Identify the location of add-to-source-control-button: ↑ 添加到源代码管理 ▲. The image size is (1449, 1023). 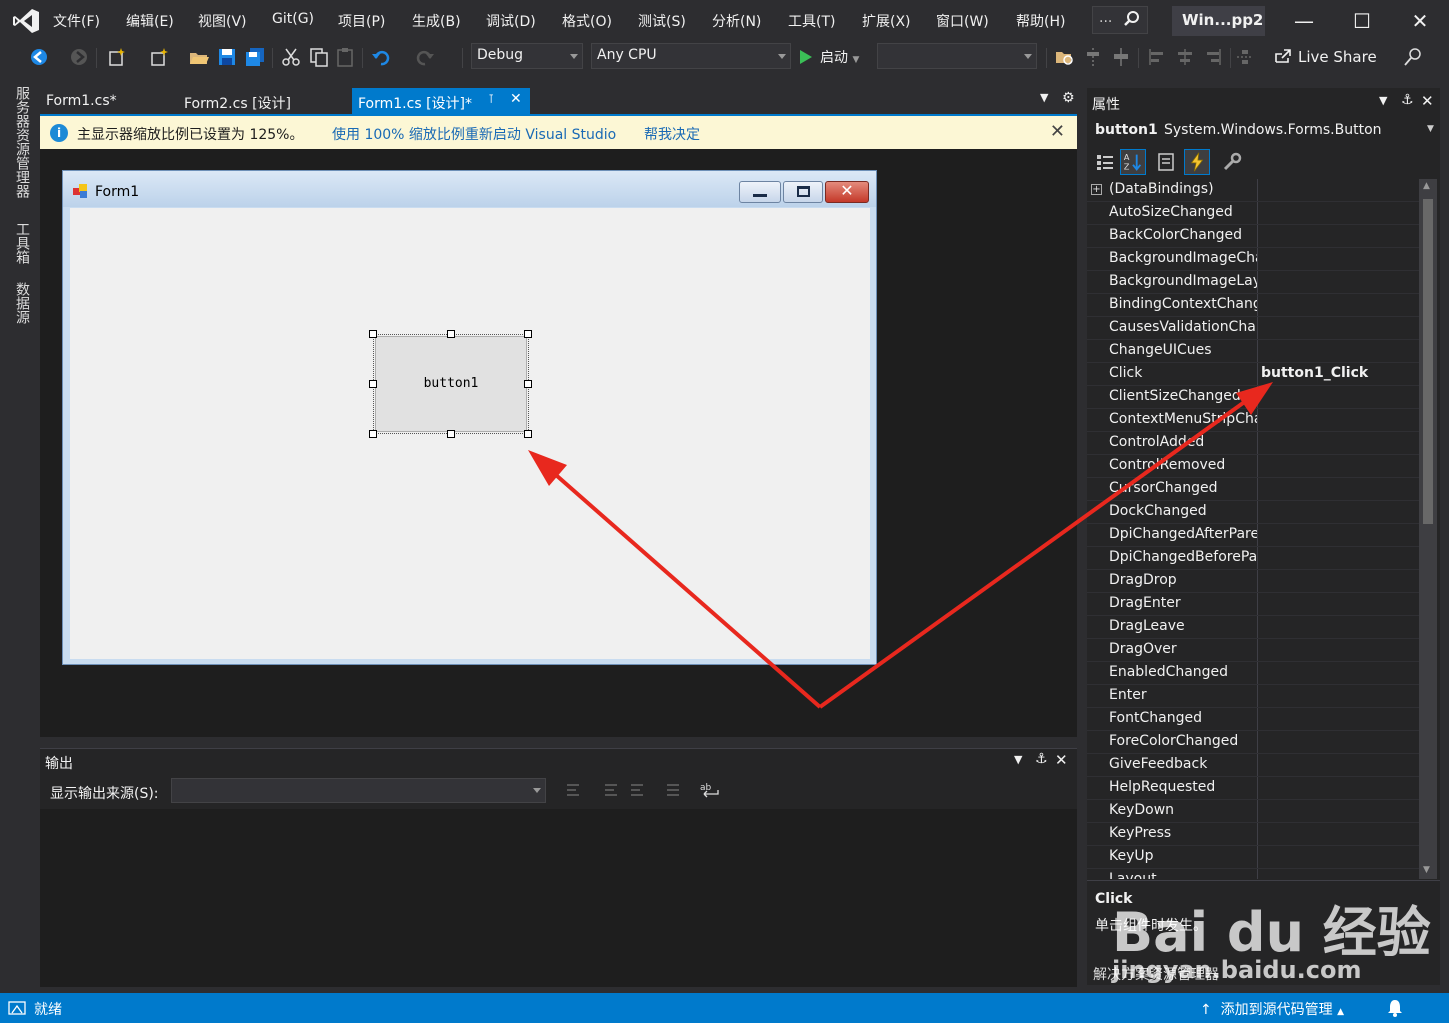
(1272, 1009).